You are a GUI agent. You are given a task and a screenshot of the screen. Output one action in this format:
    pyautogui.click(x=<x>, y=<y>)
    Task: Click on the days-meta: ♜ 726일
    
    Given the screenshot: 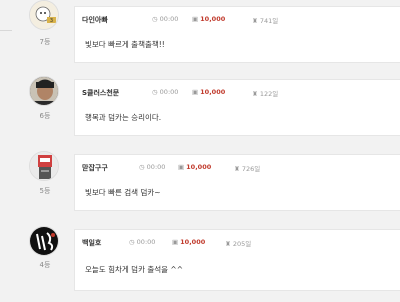 What is the action you would take?
    pyautogui.click(x=247, y=168)
    